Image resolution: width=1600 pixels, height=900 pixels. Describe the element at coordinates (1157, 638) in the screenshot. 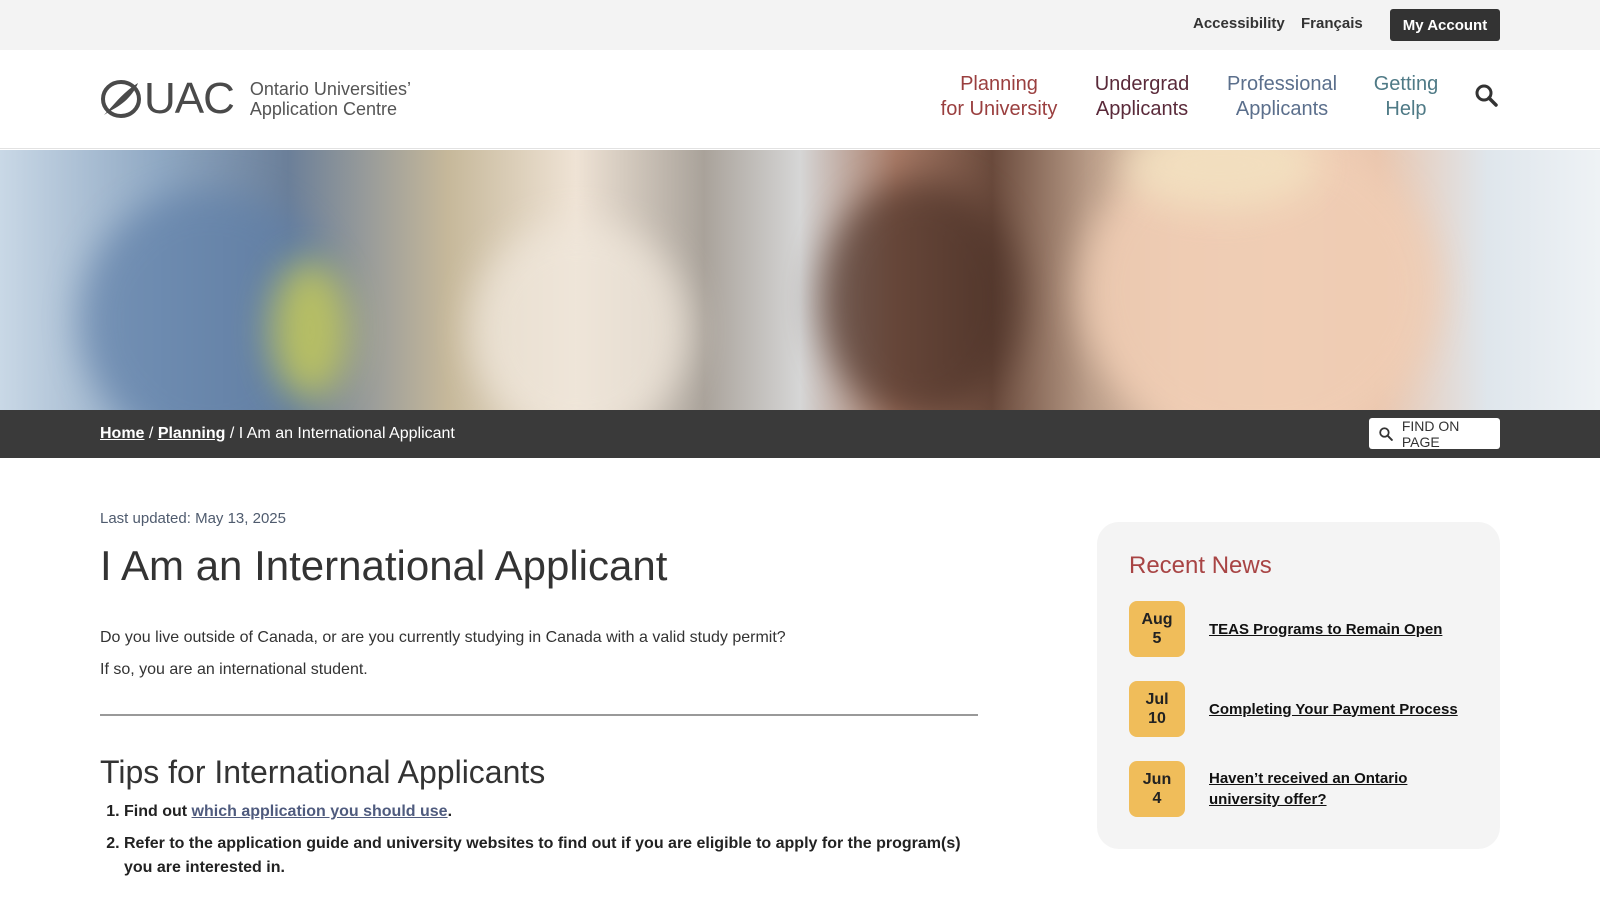

I see `date-day: 5` at that location.